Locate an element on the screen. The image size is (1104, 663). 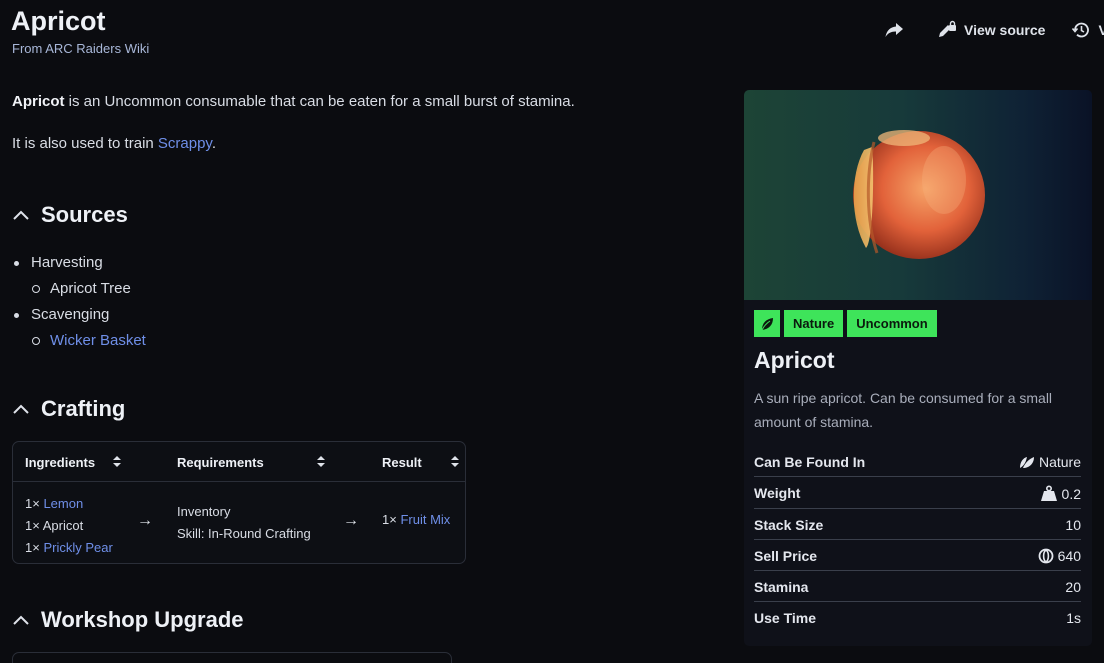
intro-paragraph-2: It is also used to train Scrappy. is located at coordinates (114, 143).